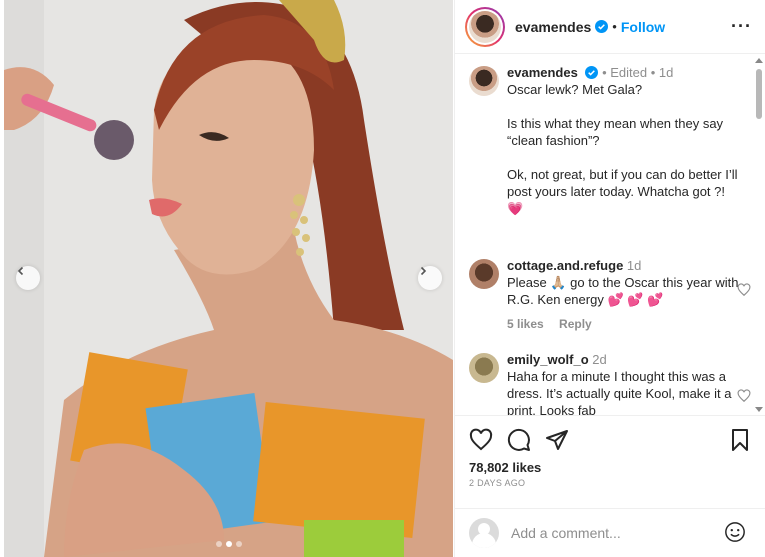 This screenshot has width=765, height=557. I want to click on emoji-picker-icon, so click(735, 532).